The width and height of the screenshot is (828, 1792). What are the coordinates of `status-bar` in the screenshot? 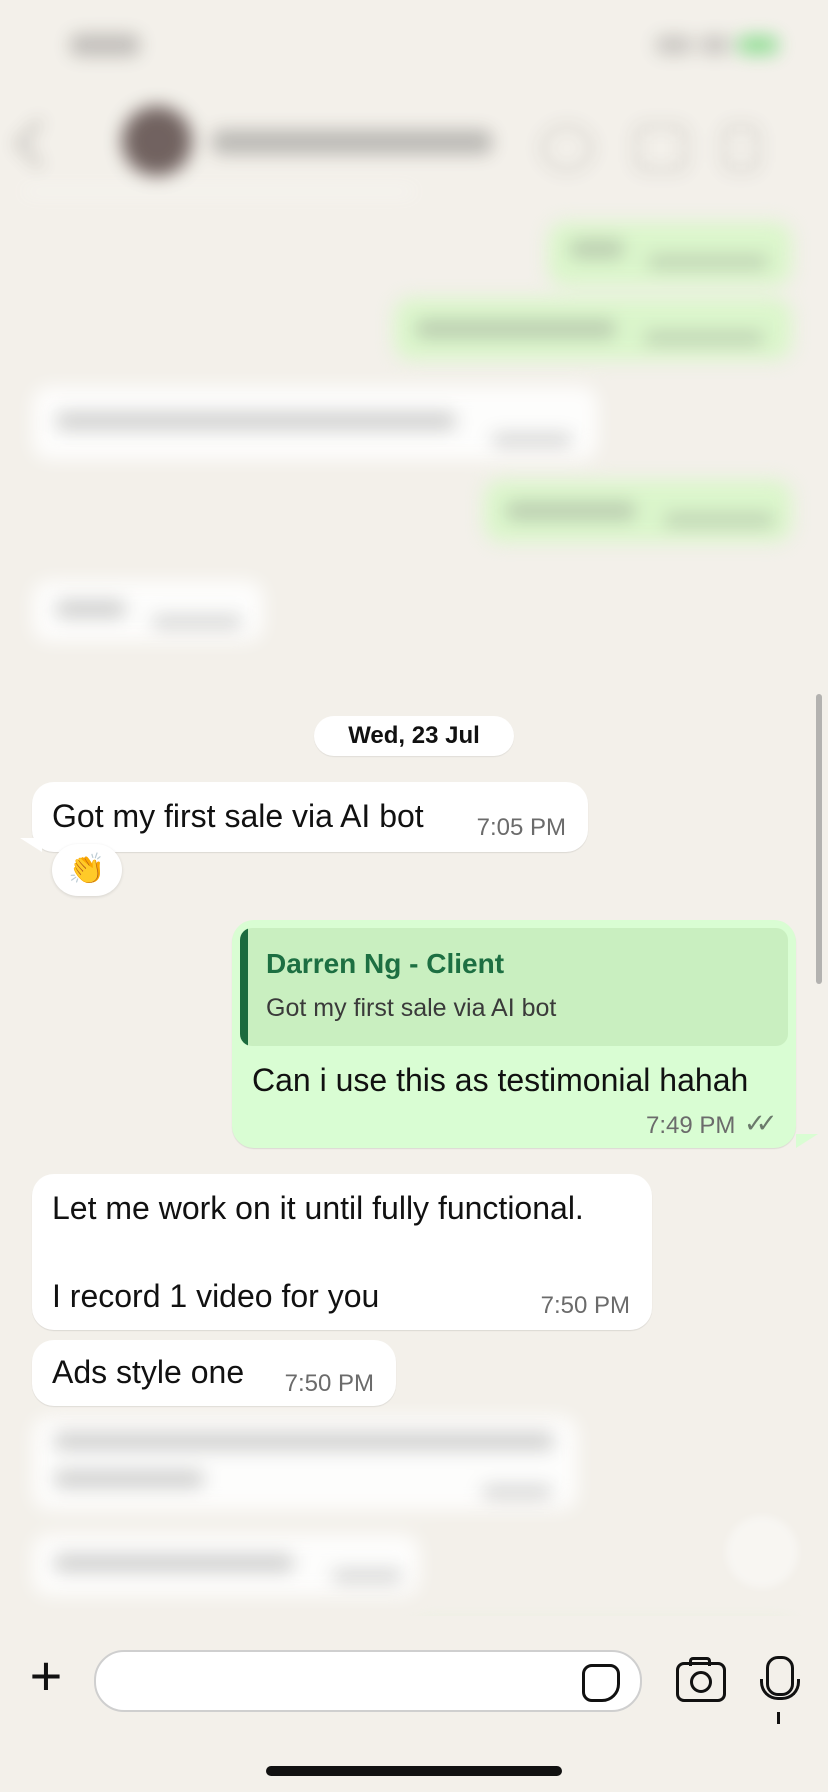 It's located at (414, 48).